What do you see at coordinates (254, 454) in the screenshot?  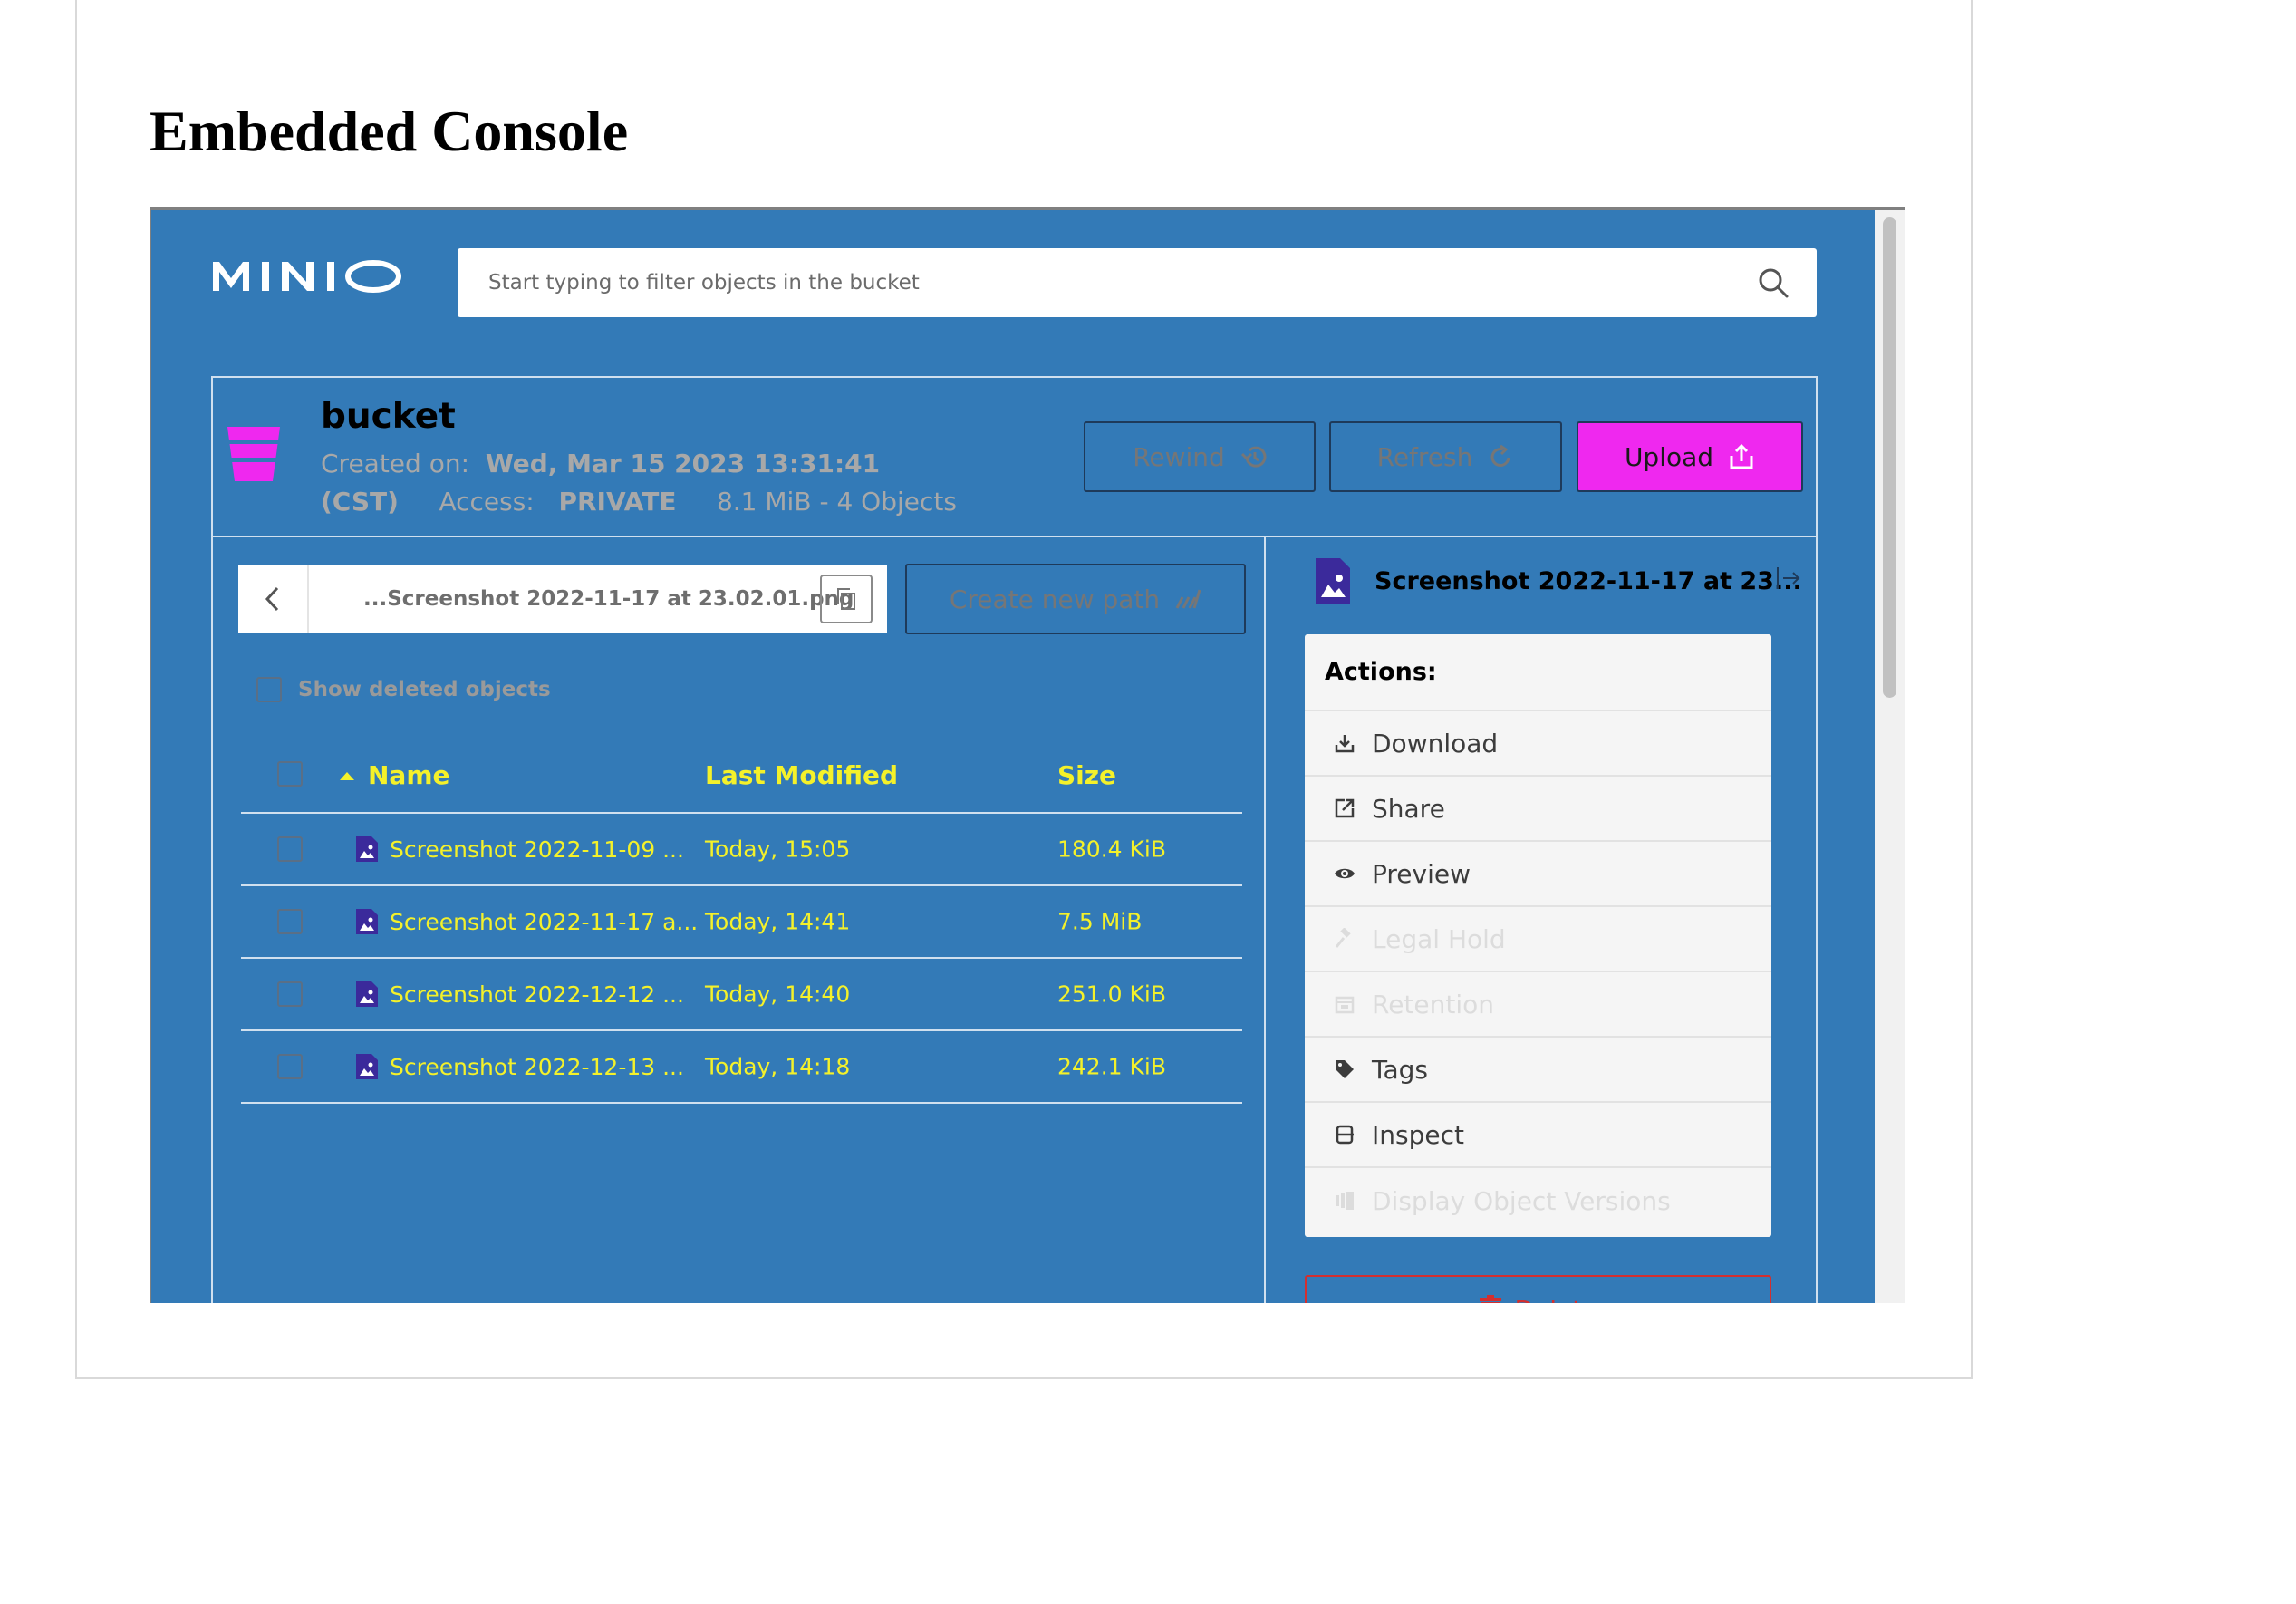 I see `bucket-icon` at bounding box center [254, 454].